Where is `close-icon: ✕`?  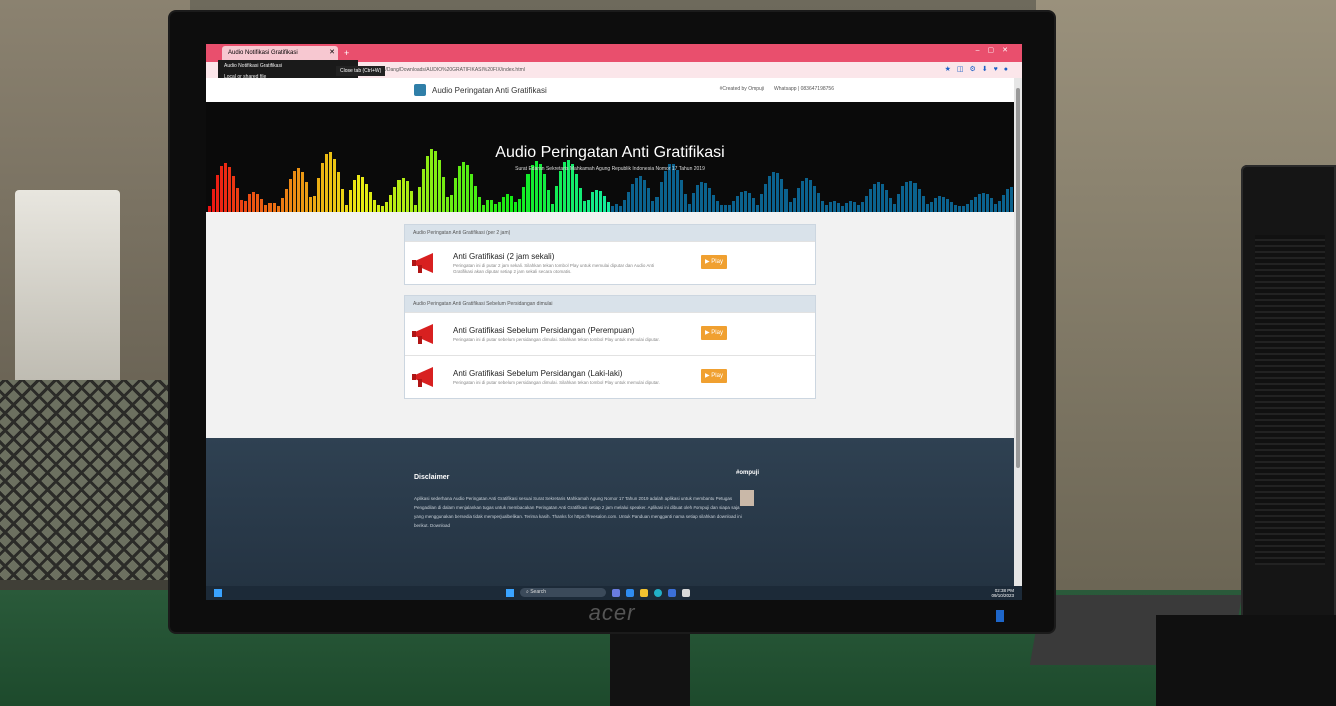
close-icon: ✕ is located at coordinates (332, 53).